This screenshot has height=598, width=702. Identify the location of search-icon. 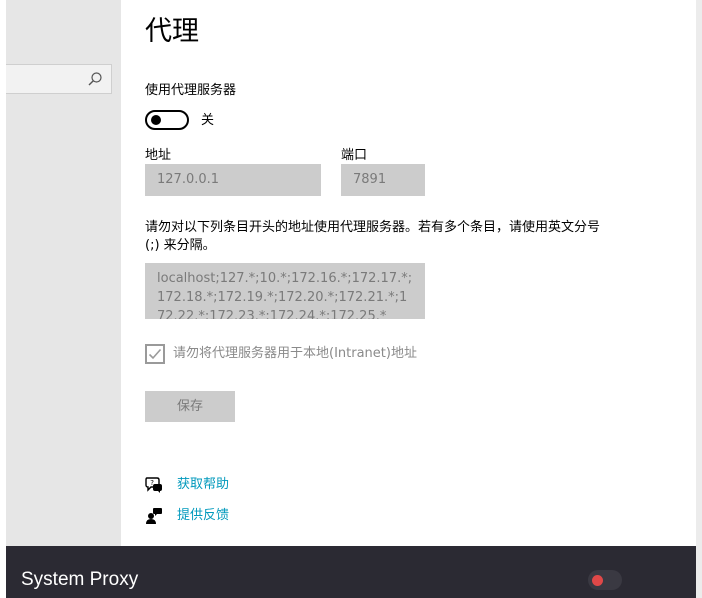
(95, 79).